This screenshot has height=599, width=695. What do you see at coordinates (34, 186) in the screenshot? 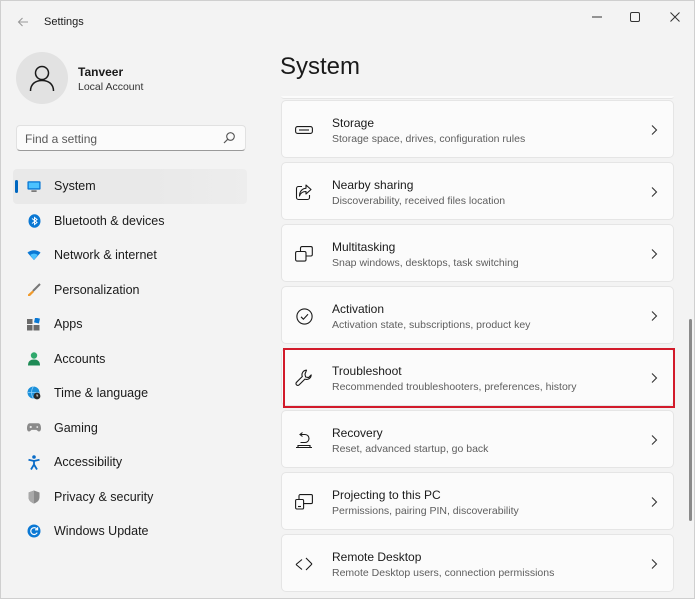
I see `monitor-icon` at bounding box center [34, 186].